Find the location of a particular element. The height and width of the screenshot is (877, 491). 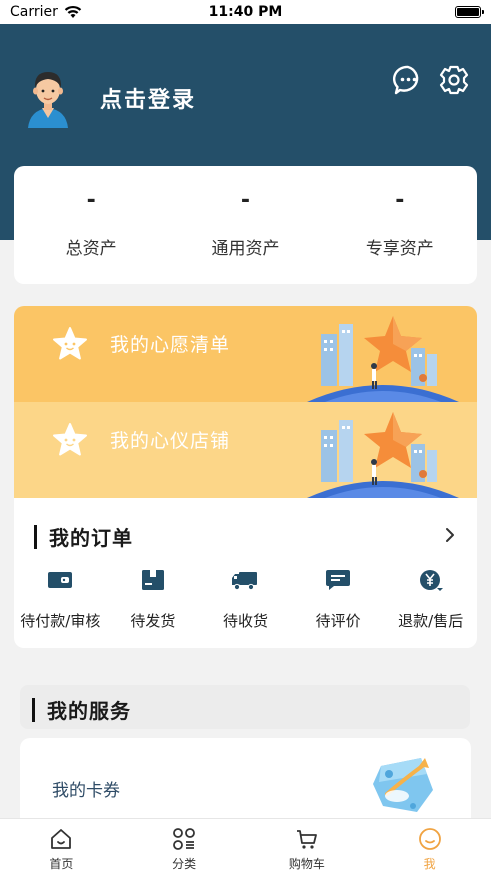

assets-card: - 总资产 - 通用资产 - 专享资产 is located at coordinates (245, 225).